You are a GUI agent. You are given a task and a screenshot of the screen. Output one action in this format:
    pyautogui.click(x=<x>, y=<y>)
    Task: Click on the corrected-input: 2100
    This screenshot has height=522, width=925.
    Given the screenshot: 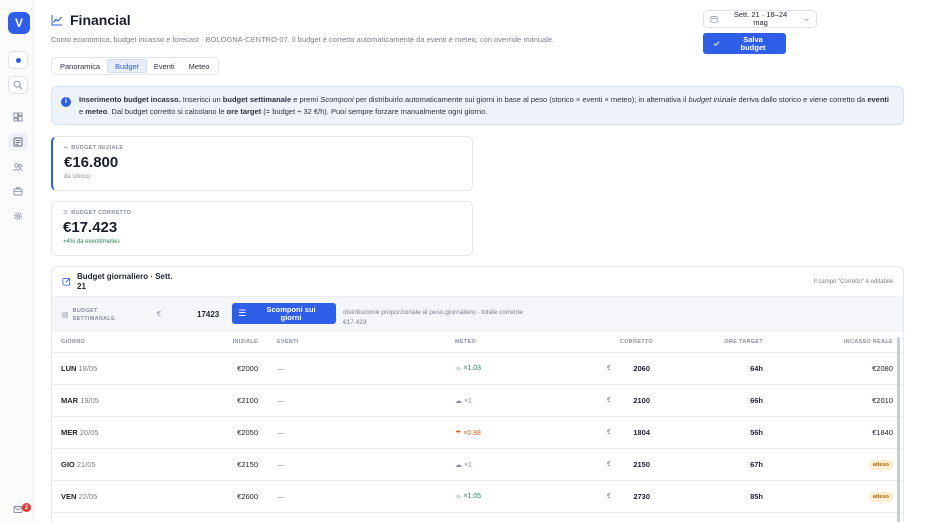 What is the action you would take?
    pyautogui.click(x=641, y=400)
    